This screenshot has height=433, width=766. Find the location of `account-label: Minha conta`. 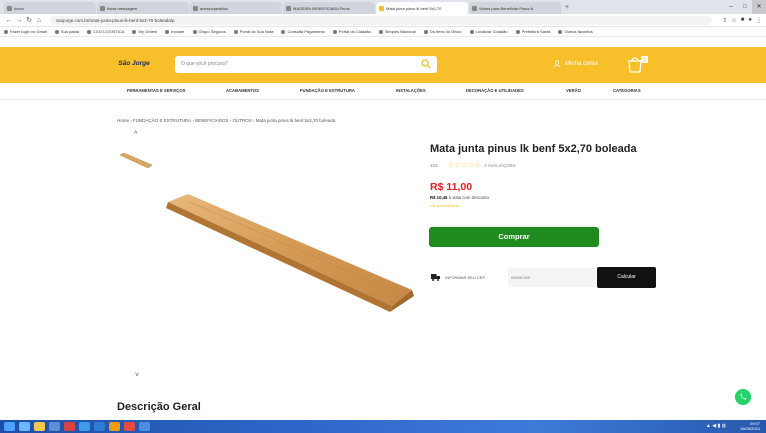

account-label: Minha conta is located at coordinates (581, 64).